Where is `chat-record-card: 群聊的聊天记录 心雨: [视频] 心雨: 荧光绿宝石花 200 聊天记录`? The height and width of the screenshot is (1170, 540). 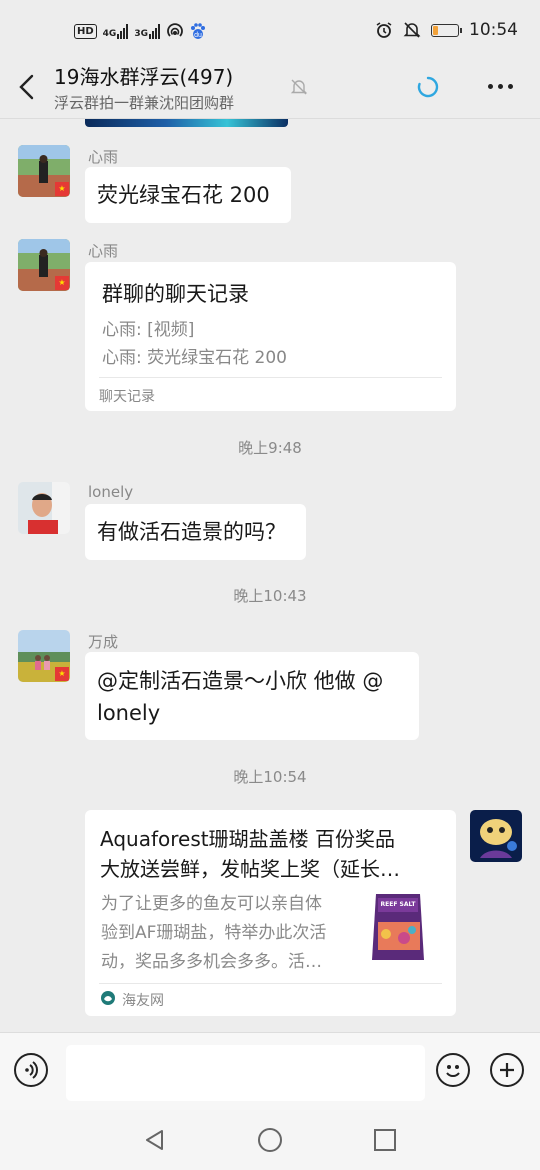
chat-record-card: 群聊的聊天记录 心雨: [视频] 心雨: 荧光绿宝石花 200 聊天记录 is located at coordinates (270, 336).